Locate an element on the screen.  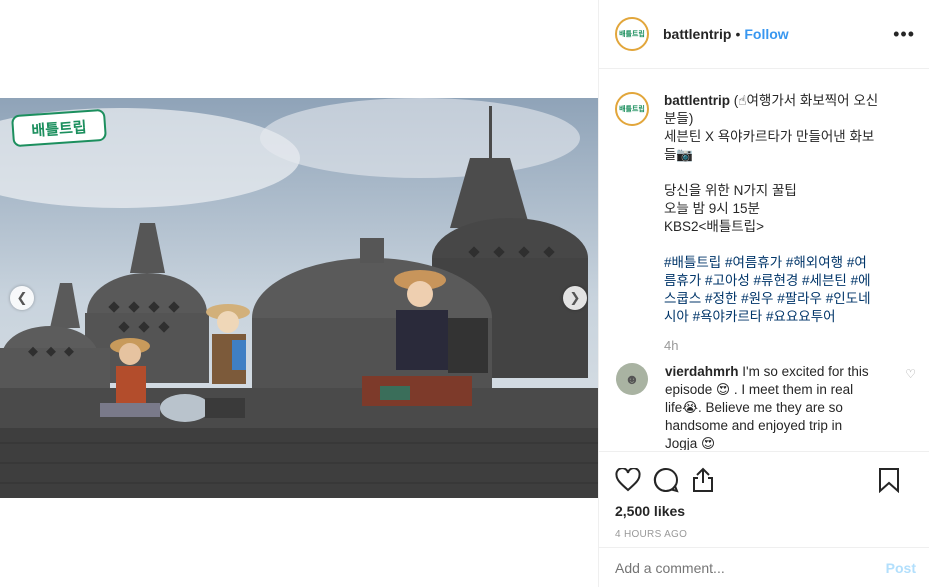
post-header: 배틀트립 battlentrip • Follow ••• is located at coordinates (764, 34).